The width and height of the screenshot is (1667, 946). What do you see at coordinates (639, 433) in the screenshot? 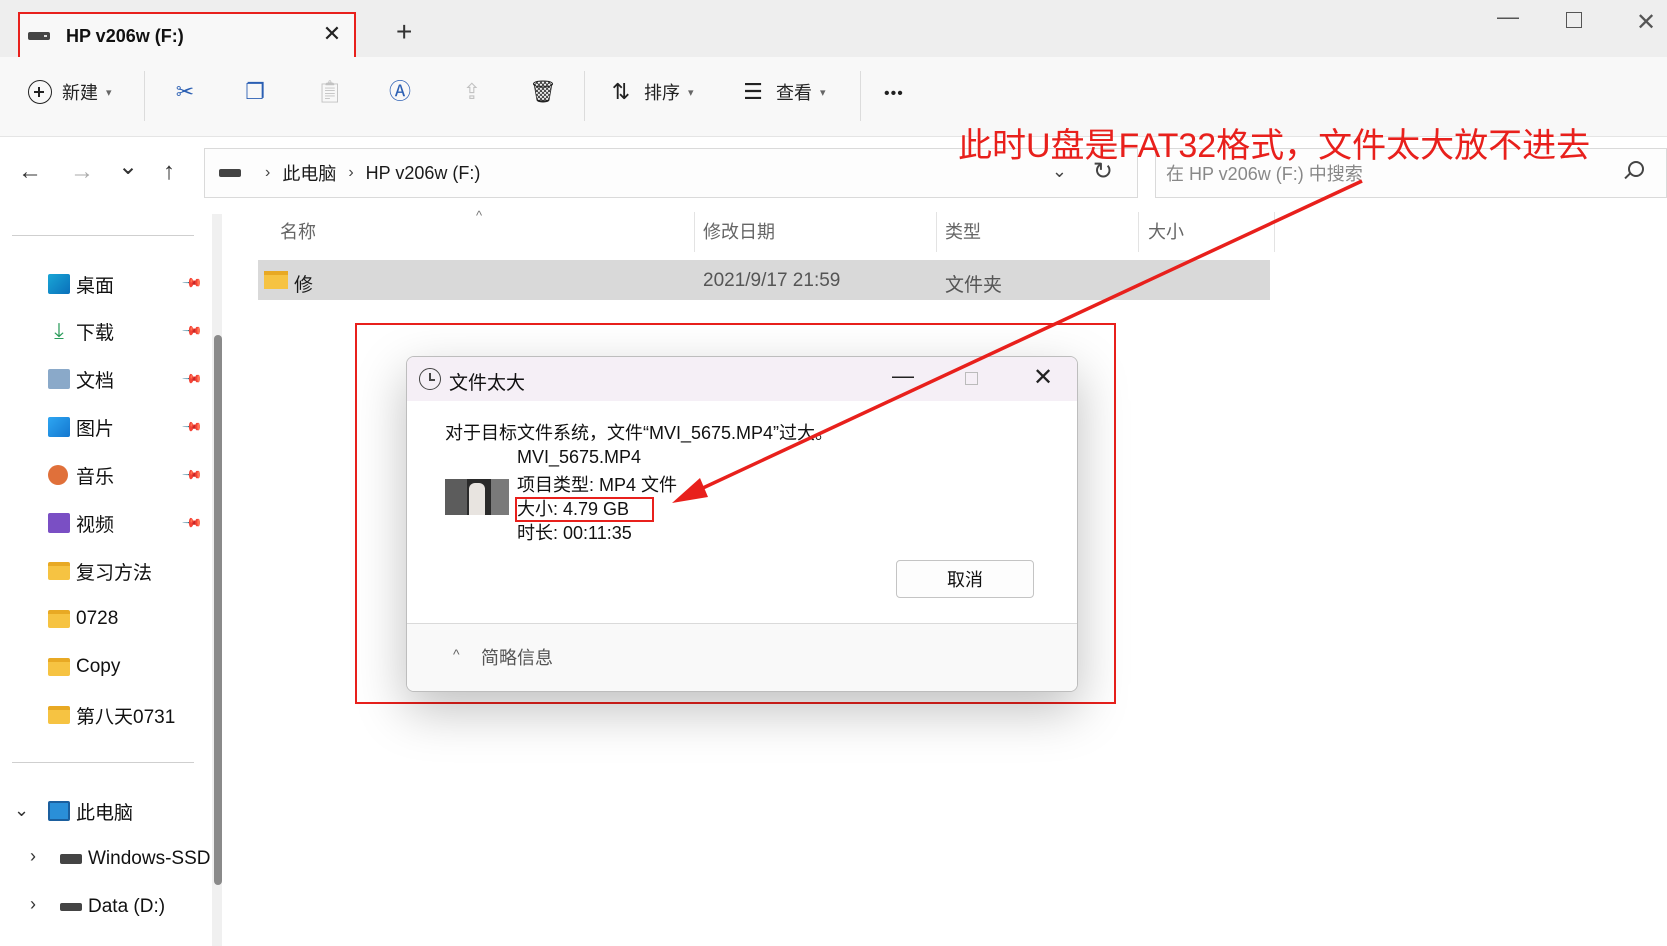
I see `dialog-message: 对于目标文件系统，文件“MVI_5675.MP4”过大。` at bounding box center [639, 433].